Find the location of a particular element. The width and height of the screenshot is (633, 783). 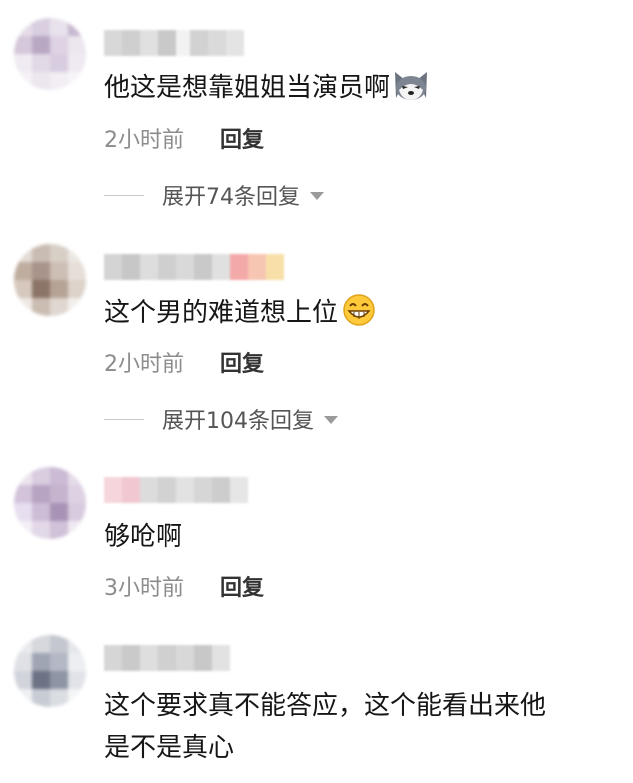

comment-text: 这个要求真不能答应，这个能看出来他 是不是真心 is located at coordinates (325, 727).